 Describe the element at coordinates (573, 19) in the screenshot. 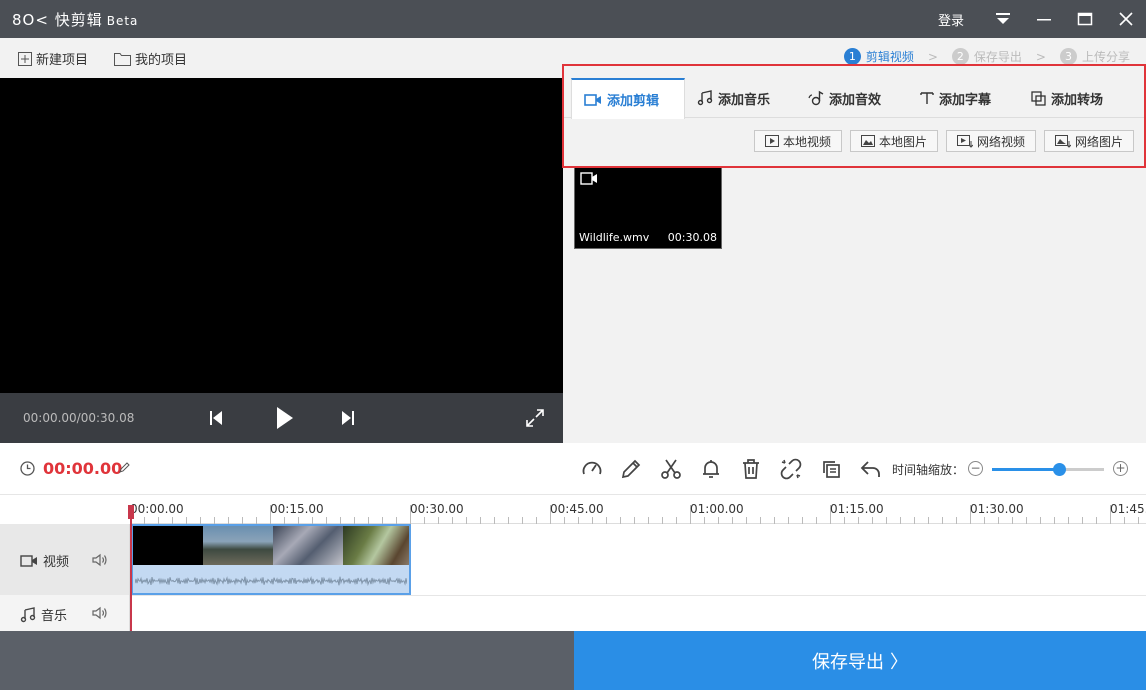

I see `title-bar: 8O< 快剪辑 Beta 登录` at that location.